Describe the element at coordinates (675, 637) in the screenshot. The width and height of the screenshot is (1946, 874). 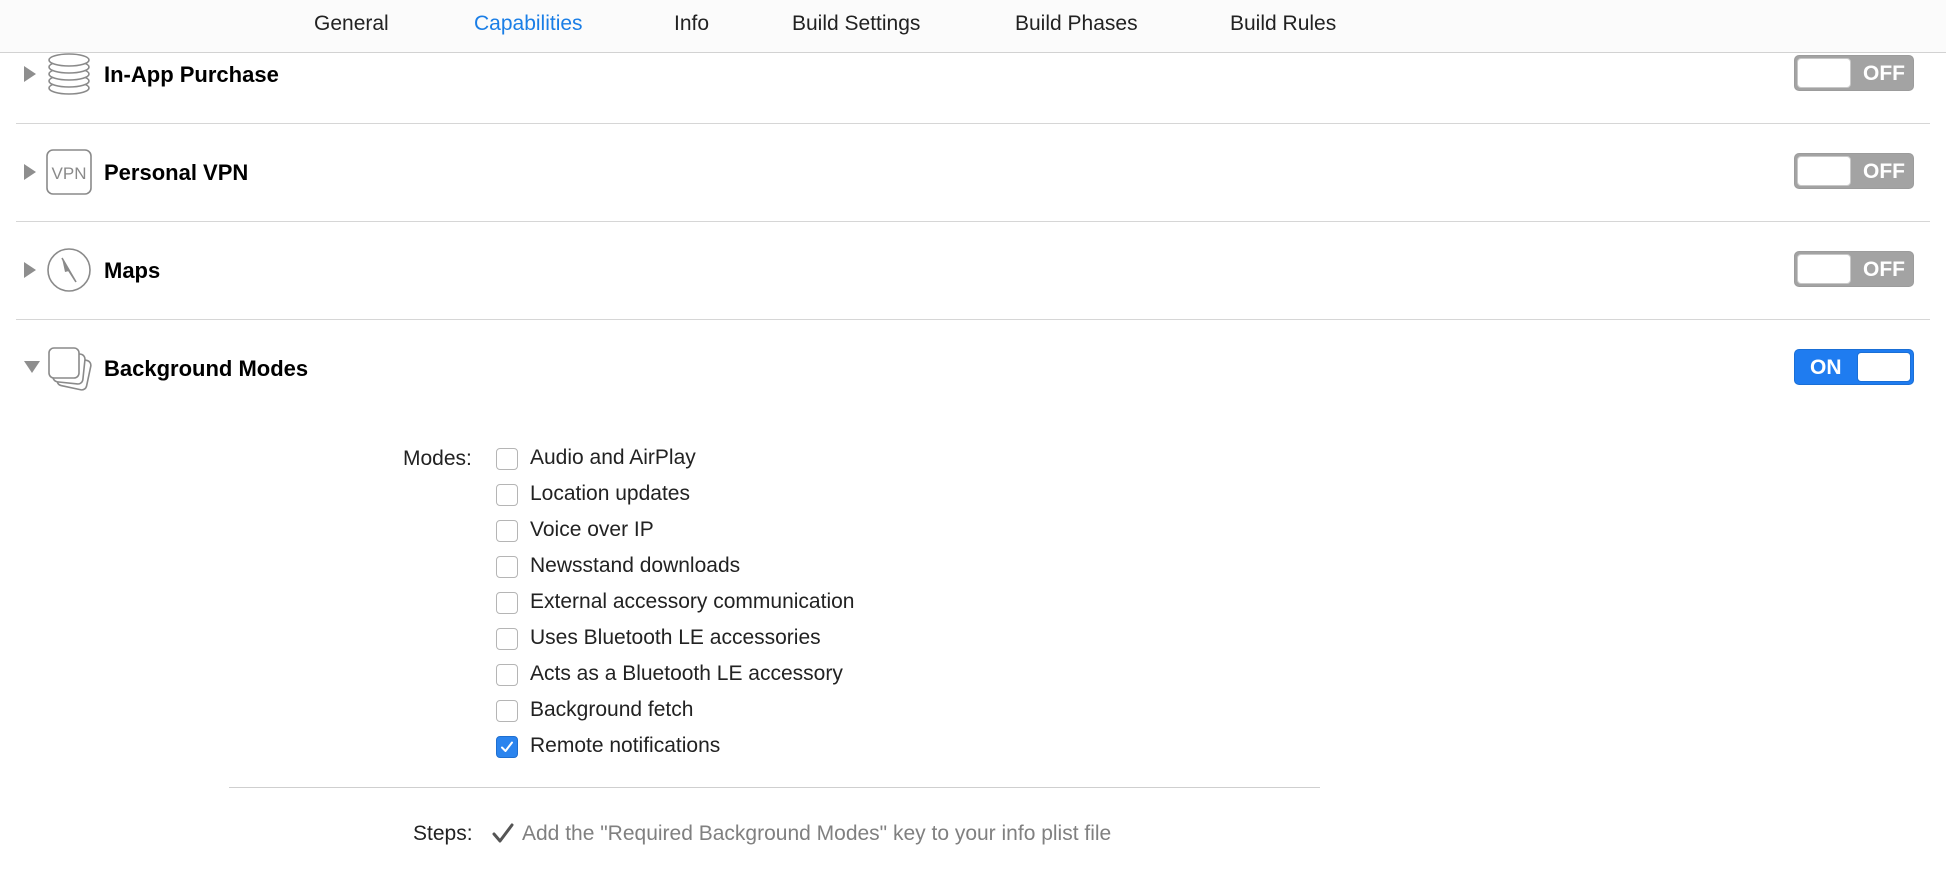
I see `mode-label: Uses Bluetooth LE accessories` at that location.